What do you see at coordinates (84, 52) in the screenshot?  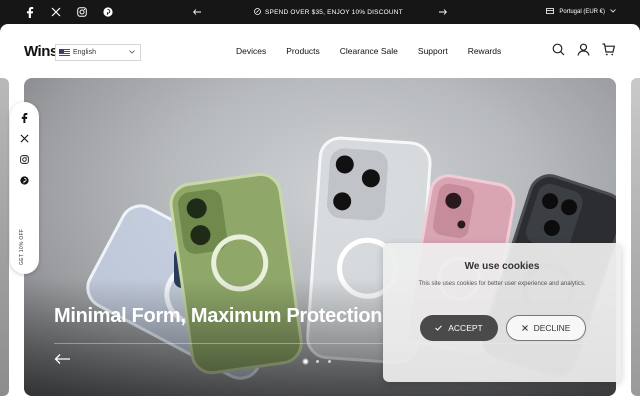 I see `language-label: English` at bounding box center [84, 52].